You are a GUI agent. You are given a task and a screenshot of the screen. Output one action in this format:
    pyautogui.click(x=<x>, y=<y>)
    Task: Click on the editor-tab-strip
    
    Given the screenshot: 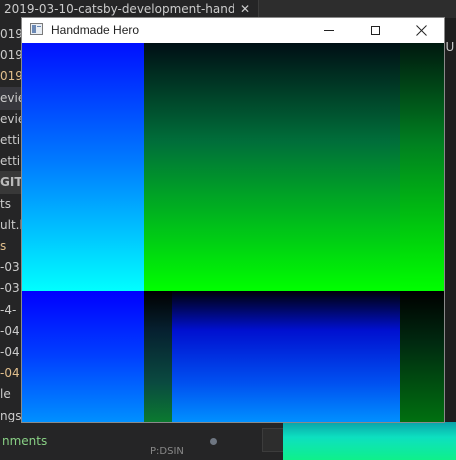 What is the action you would take?
    pyautogui.click(x=357, y=9)
    